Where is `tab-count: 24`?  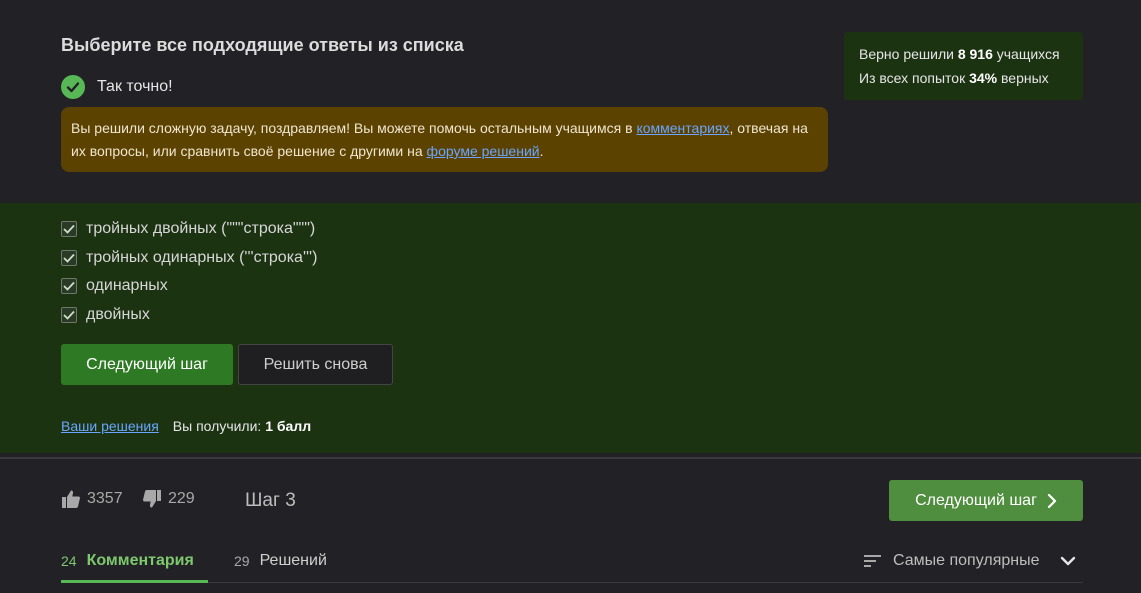 tab-count: 24 is located at coordinates (69, 561).